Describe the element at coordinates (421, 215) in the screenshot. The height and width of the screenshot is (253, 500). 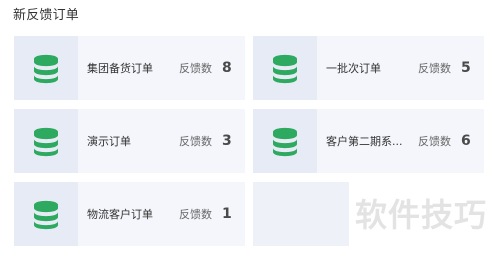
I see `watermark-text: 软件技巧` at that location.